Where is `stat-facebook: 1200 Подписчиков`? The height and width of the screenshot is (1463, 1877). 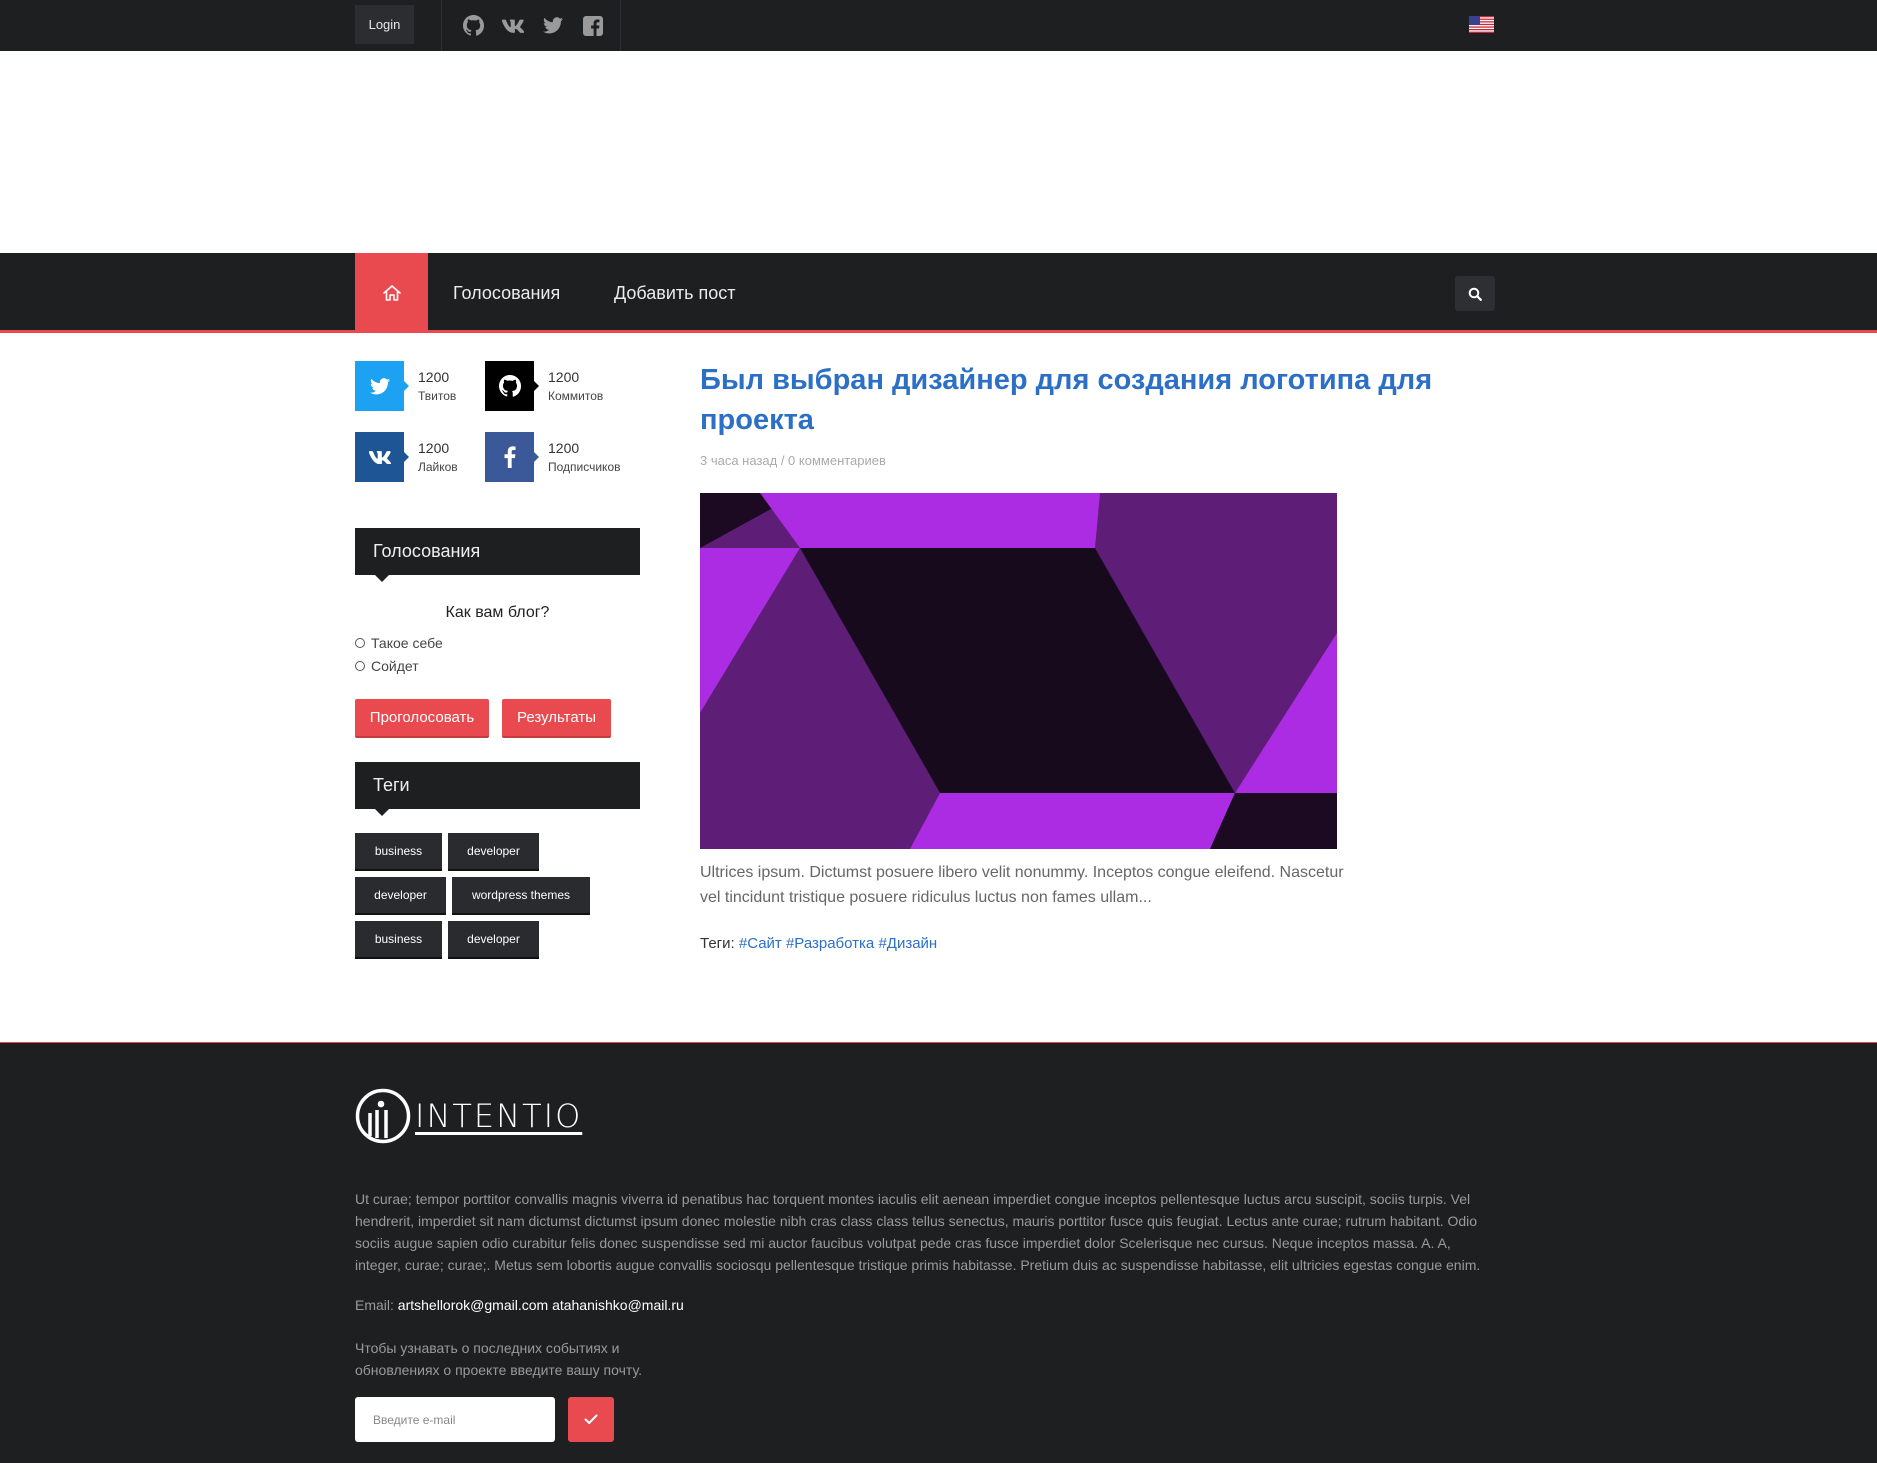 stat-facebook: 1200 Подписчиков is located at coordinates (553, 457).